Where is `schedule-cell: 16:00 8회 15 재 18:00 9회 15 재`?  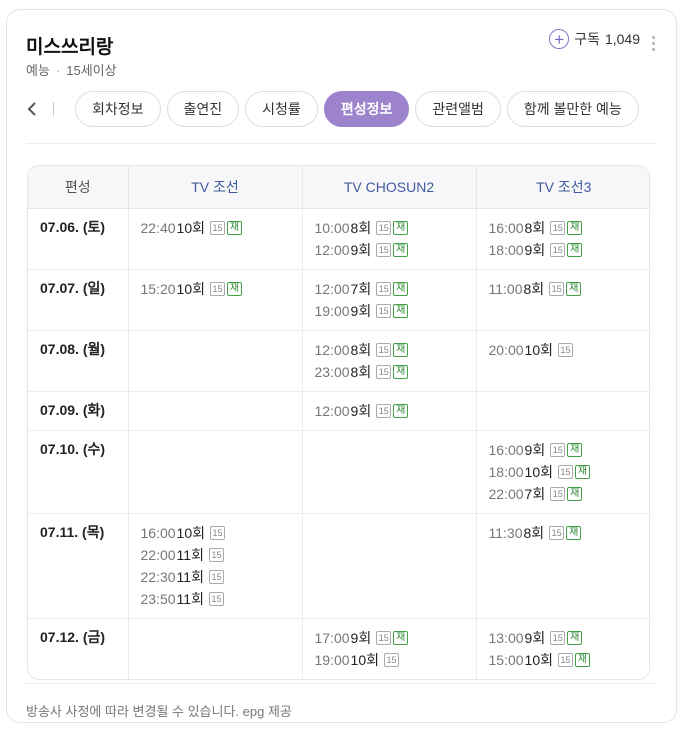 schedule-cell: 16:00 8회 15 재 18:00 9회 15 재 is located at coordinates (562, 238).